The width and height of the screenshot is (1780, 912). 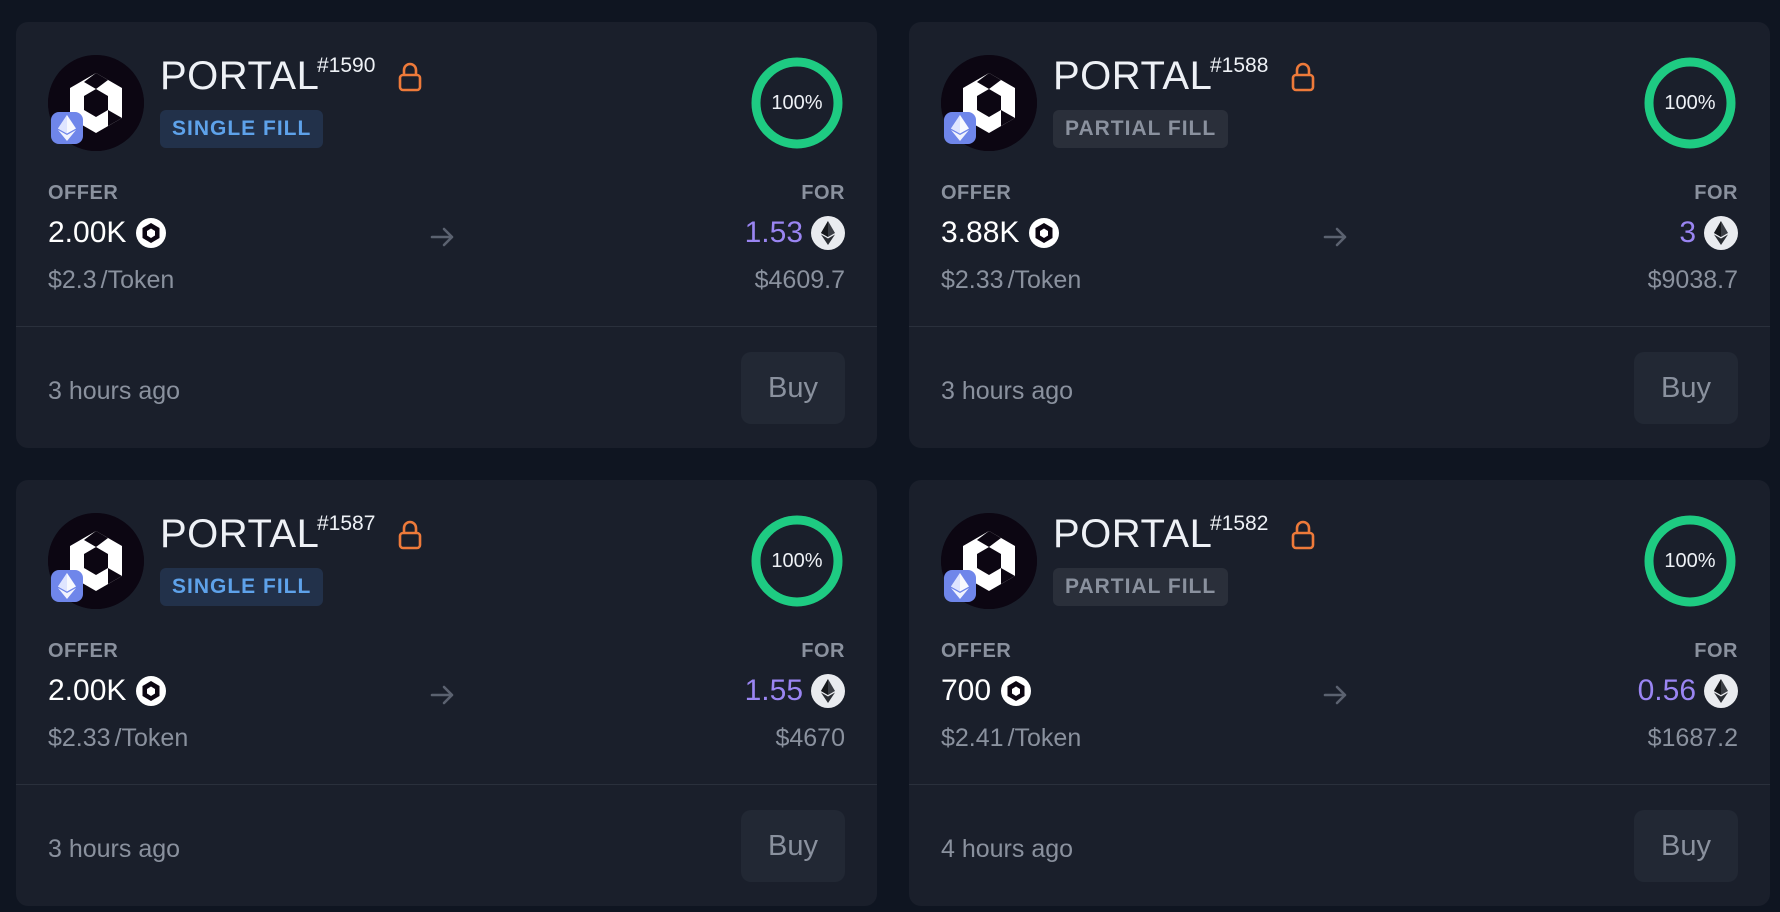 I want to click on for-amount: 1.53, so click(x=795, y=233).